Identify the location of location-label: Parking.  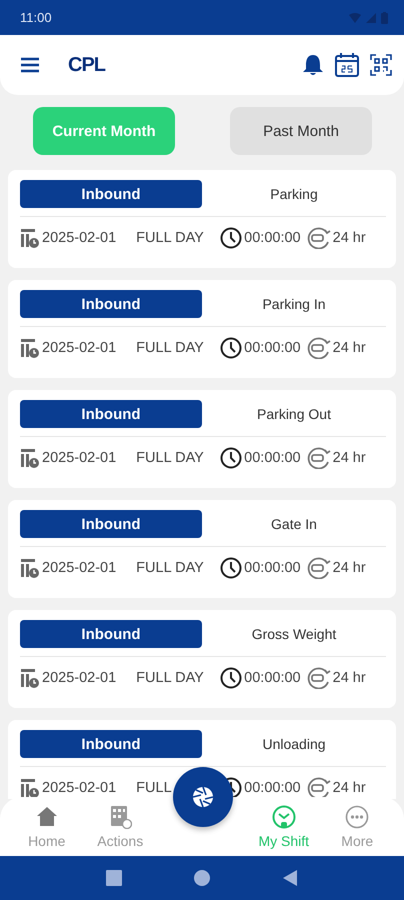
(294, 194).